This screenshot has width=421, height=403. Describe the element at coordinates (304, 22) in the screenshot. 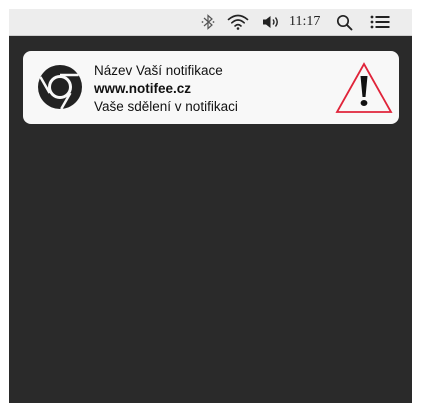

I see `menu-bar-clock: 11:17` at that location.